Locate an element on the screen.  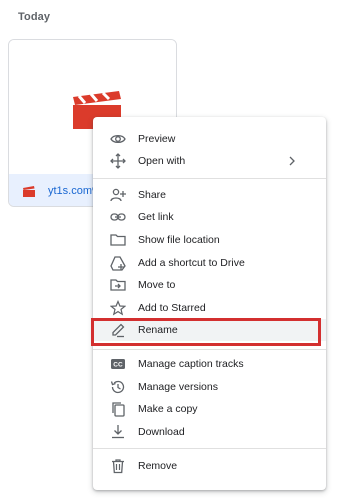
menu-item-show-file-location: Show file location is located at coordinates (209, 240).